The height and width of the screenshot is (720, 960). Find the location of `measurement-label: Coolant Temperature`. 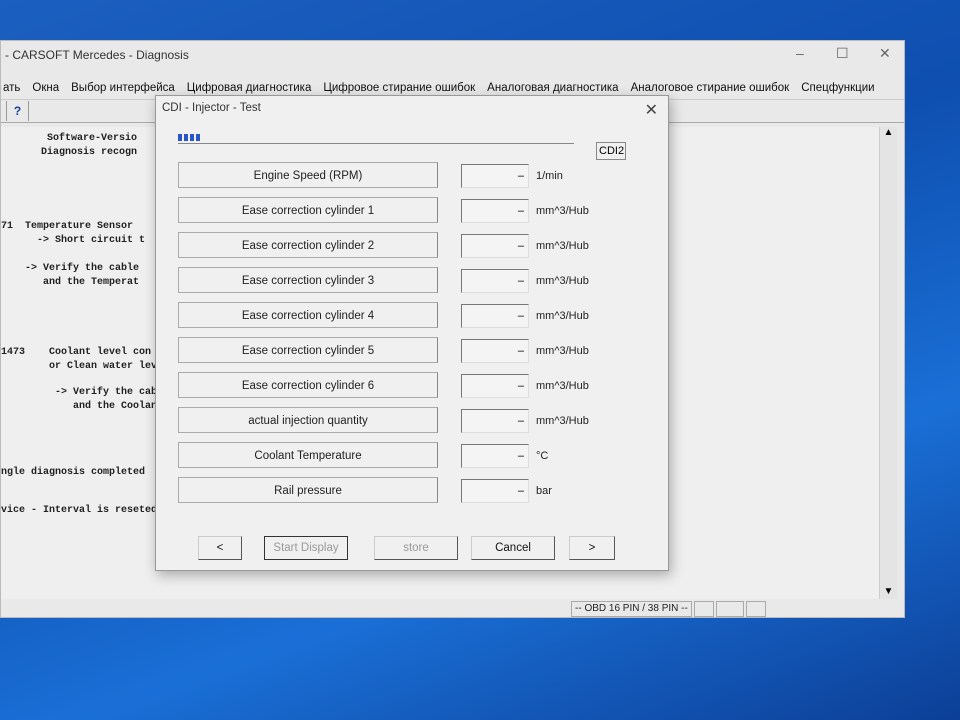

measurement-label: Coolant Temperature is located at coordinates (308, 455).